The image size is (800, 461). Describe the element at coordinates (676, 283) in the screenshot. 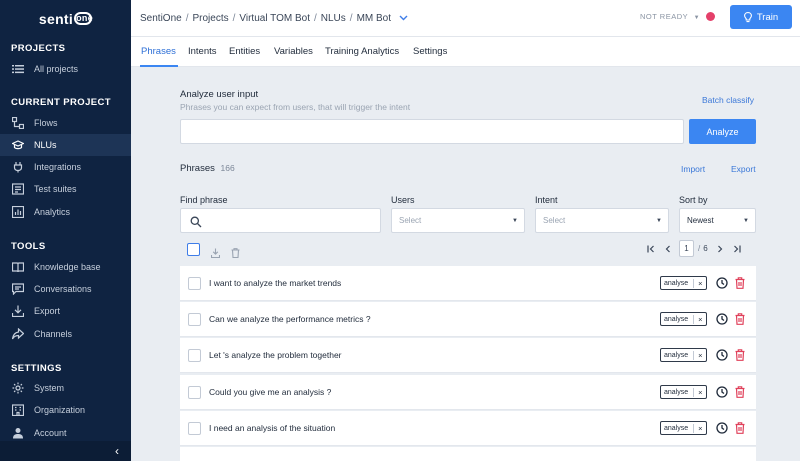

I see `intent-tag-label: analyse` at that location.